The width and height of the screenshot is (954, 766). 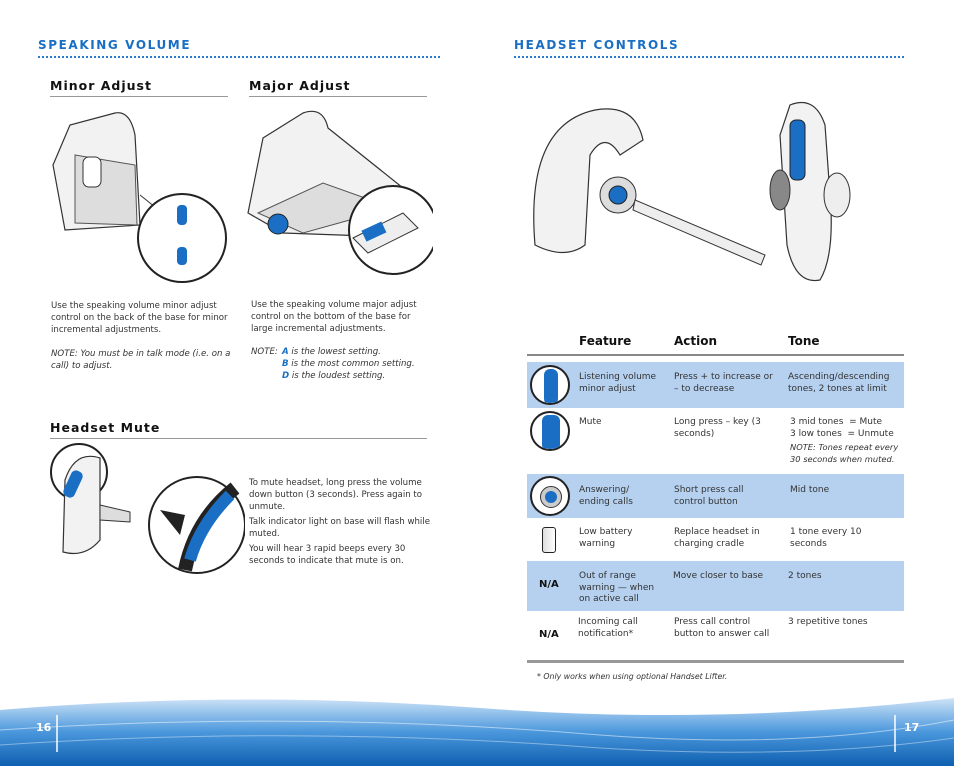 What do you see at coordinates (477, 732) in the screenshot?
I see `footer-wave-band` at bounding box center [477, 732].